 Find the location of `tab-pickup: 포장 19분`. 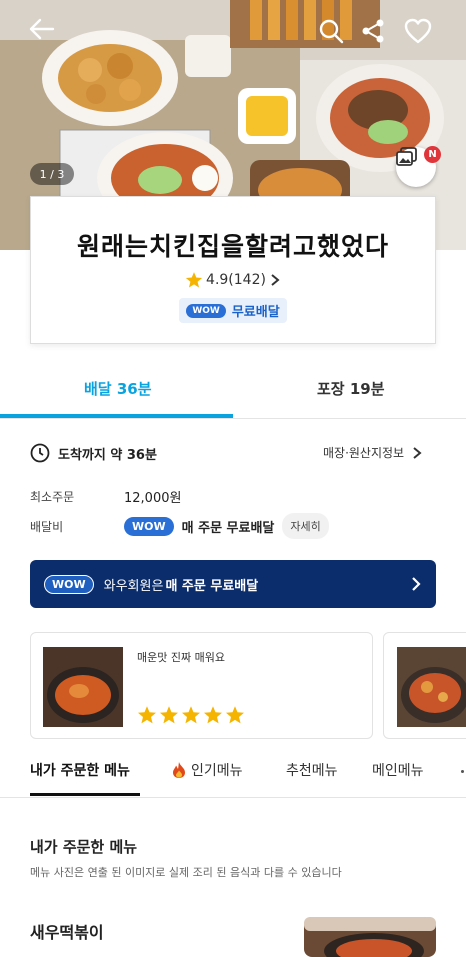

tab-pickup: 포장 19분 is located at coordinates (351, 388).